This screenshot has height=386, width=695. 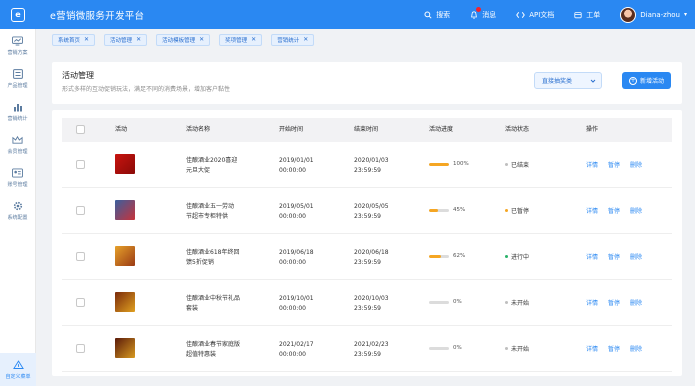 What do you see at coordinates (17, 111) in the screenshot?
I see `sidebar-item-statistics: 营销统计` at bounding box center [17, 111].